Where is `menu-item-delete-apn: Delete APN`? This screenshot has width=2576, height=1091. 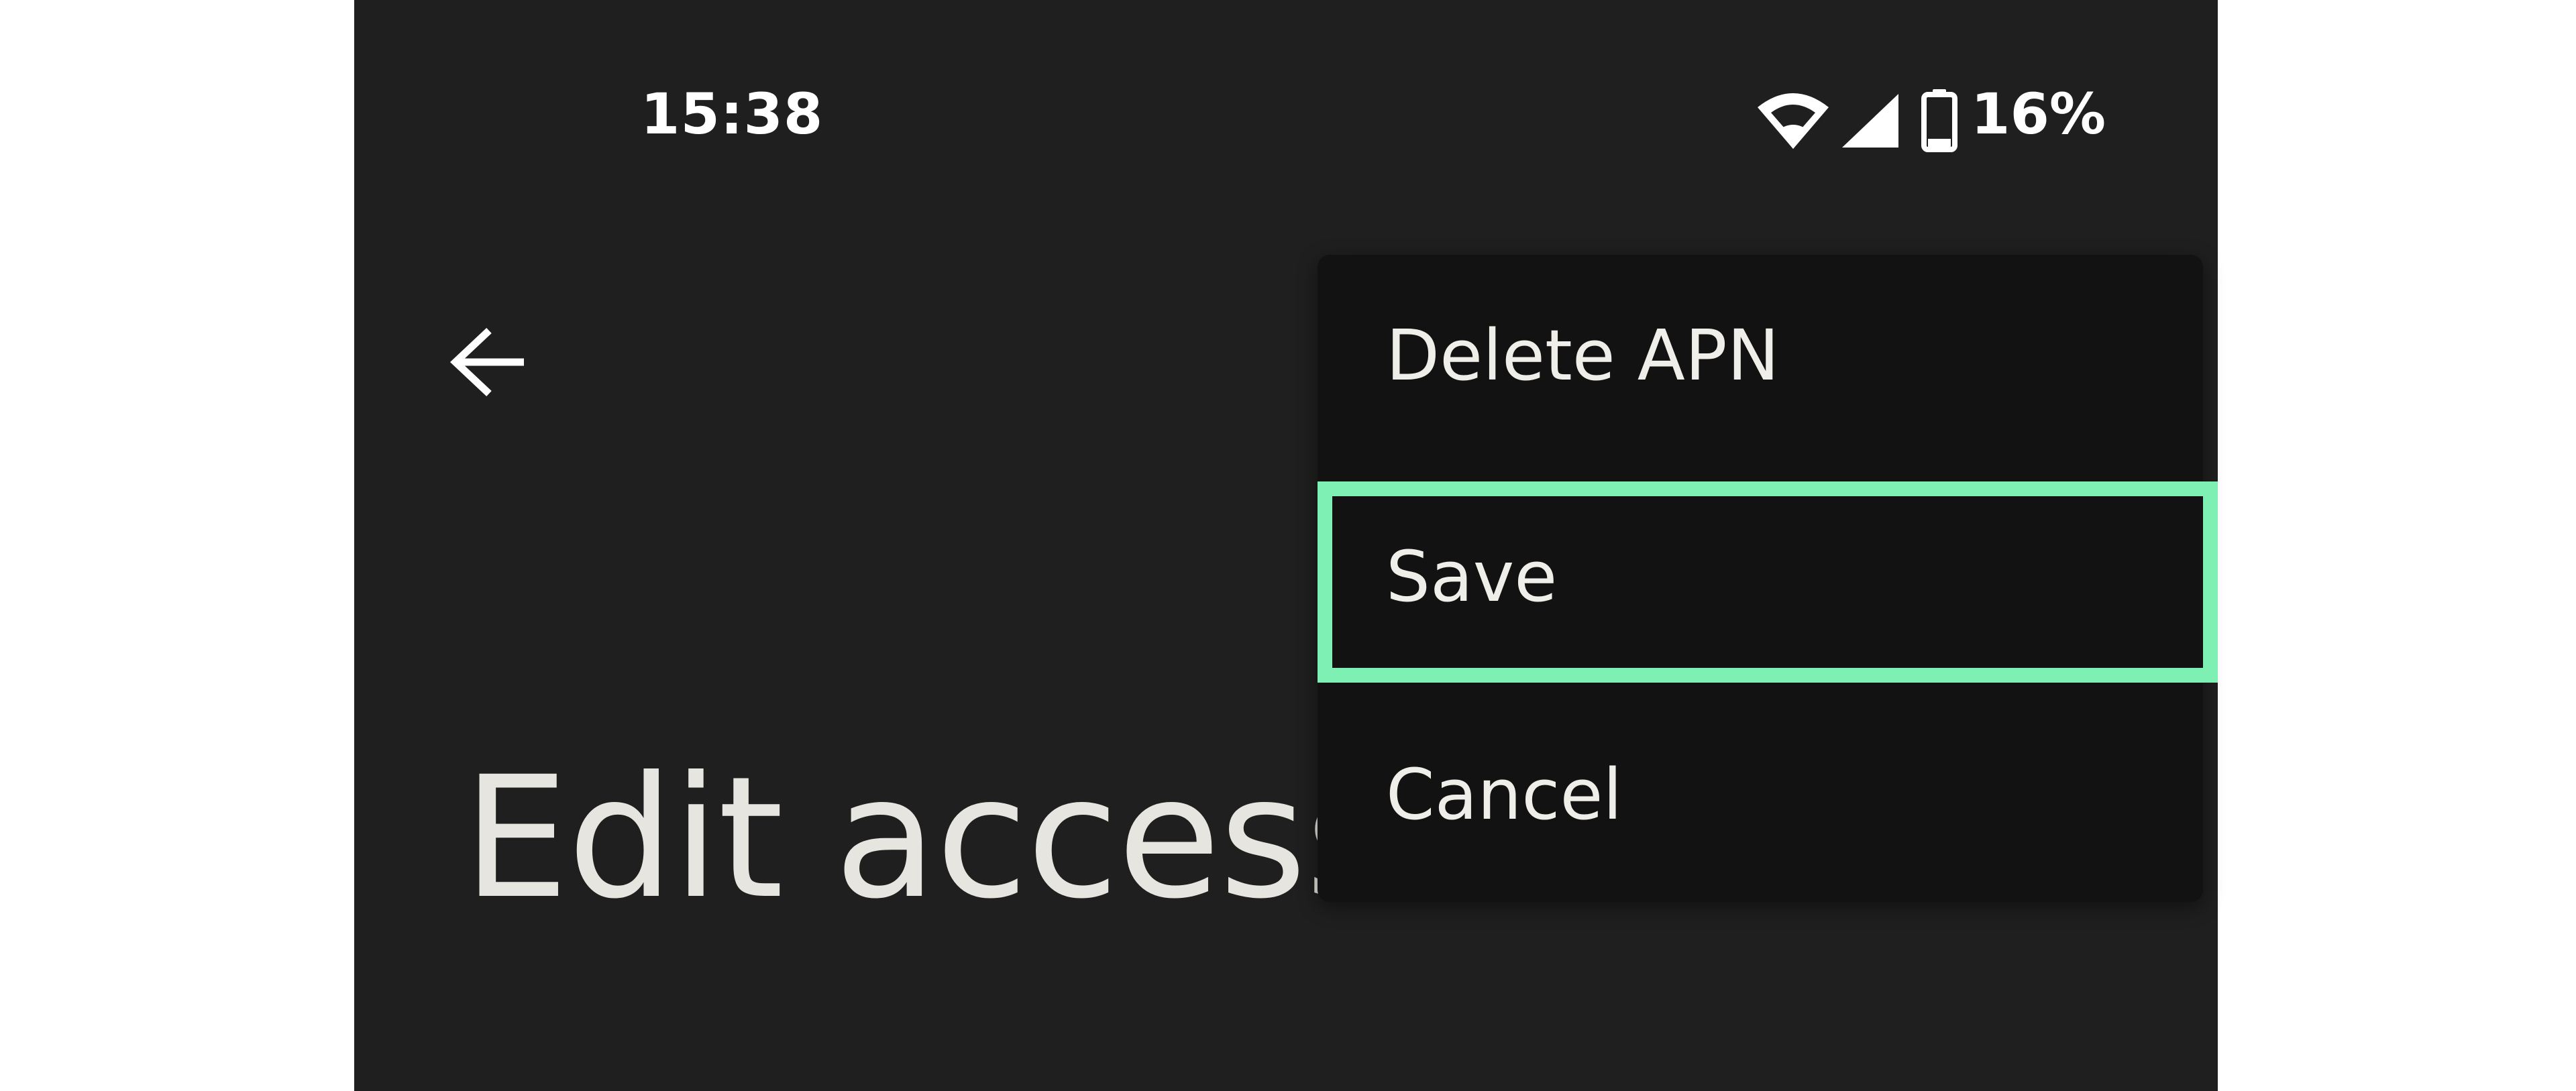
menu-item-delete-apn: Delete APN is located at coordinates (1760, 356).